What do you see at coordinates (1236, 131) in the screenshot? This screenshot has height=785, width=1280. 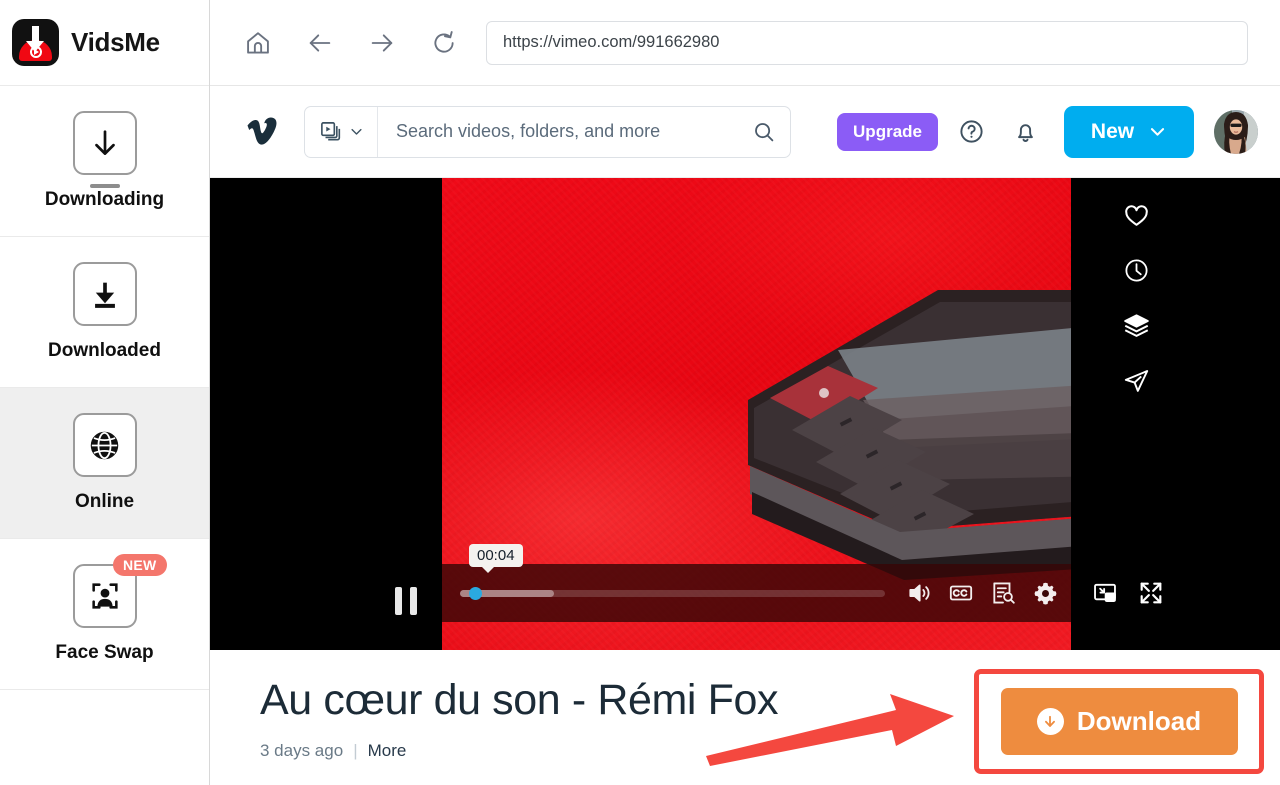 I see `avatar` at bounding box center [1236, 131].